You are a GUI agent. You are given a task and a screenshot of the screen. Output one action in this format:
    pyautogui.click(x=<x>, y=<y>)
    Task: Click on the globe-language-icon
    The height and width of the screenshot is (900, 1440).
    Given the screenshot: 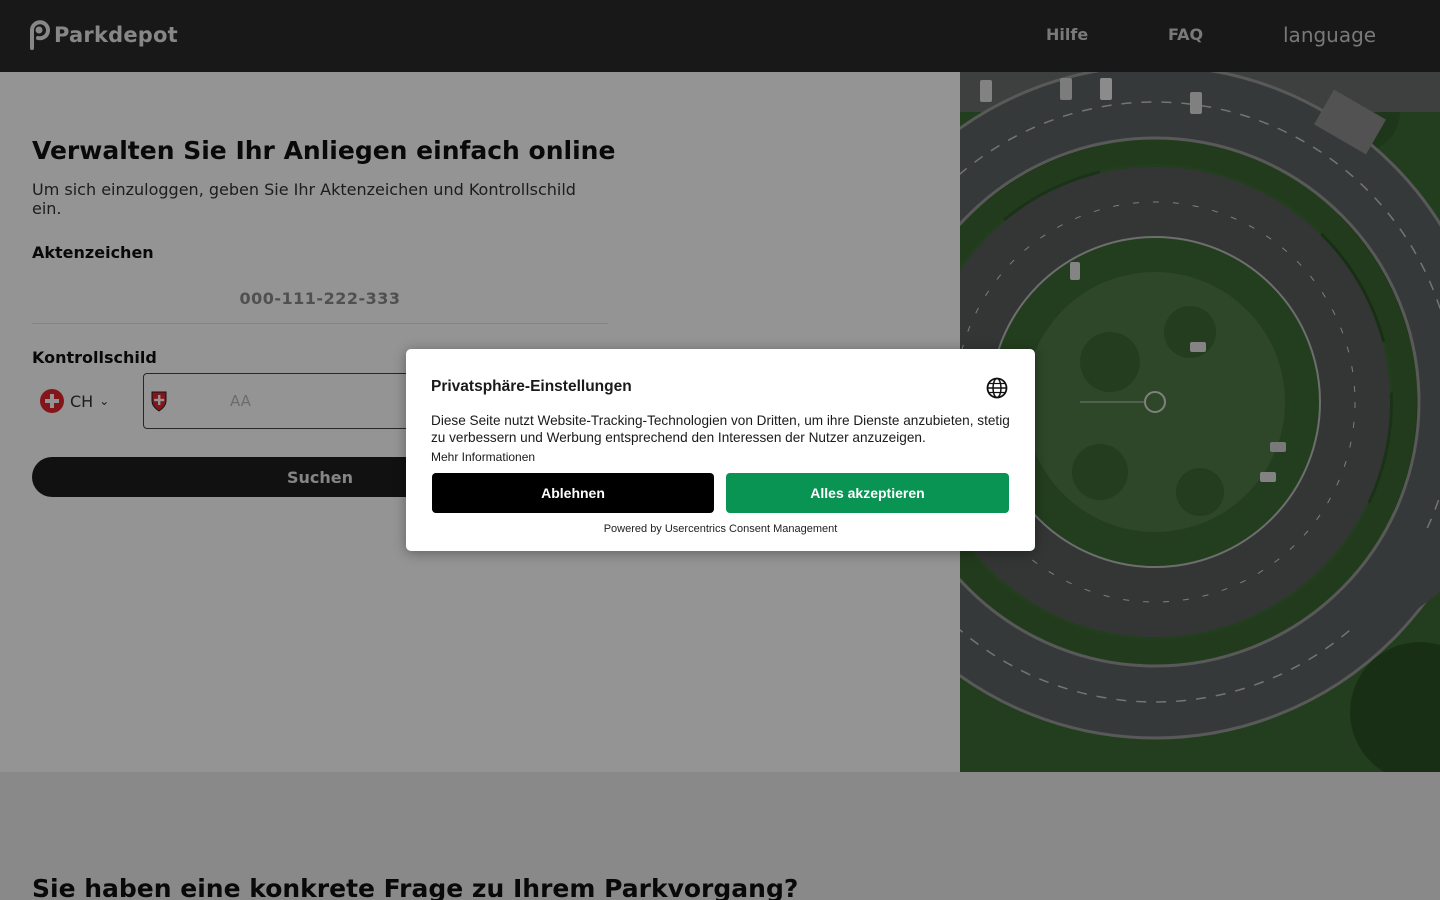 What is the action you would take?
    pyautogui.click(x=997, y=388)
    